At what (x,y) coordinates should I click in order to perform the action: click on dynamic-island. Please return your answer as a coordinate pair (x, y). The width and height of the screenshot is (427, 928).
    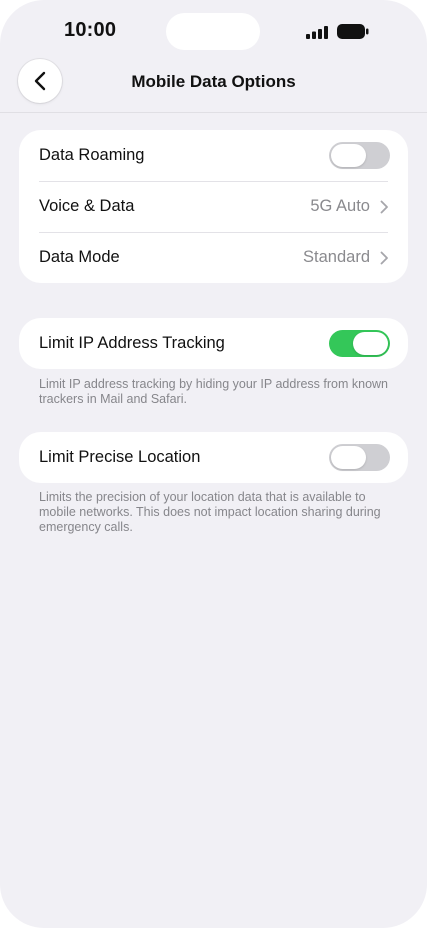
    Looking at the image, I should click on (213, 31).